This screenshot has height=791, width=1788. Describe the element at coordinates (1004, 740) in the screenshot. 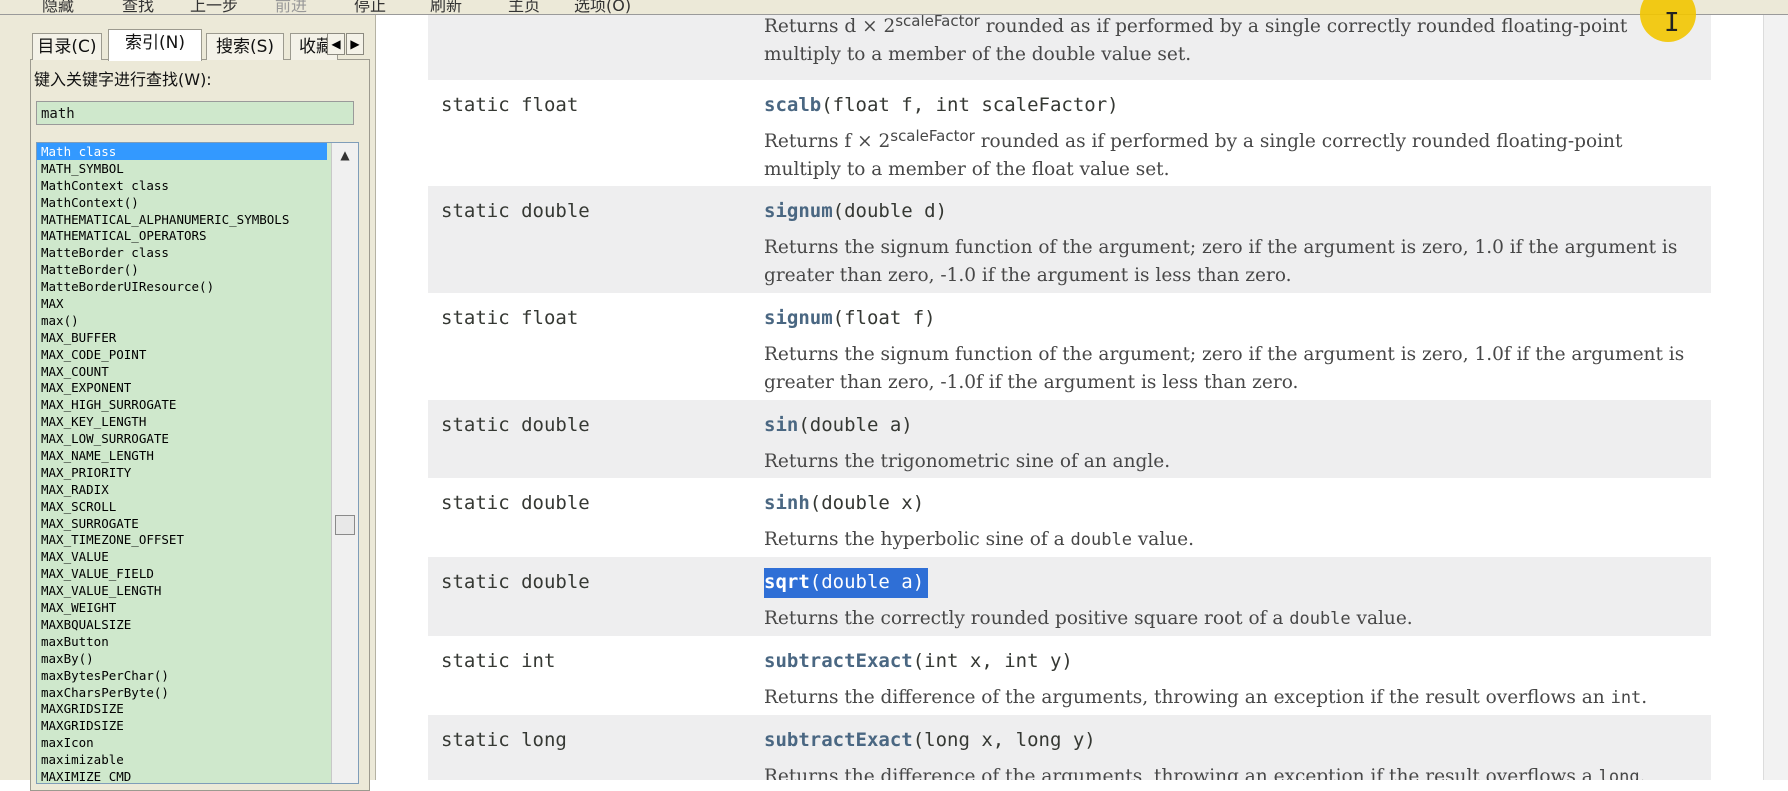

I see `method-params: (long x, long y)` at that location.